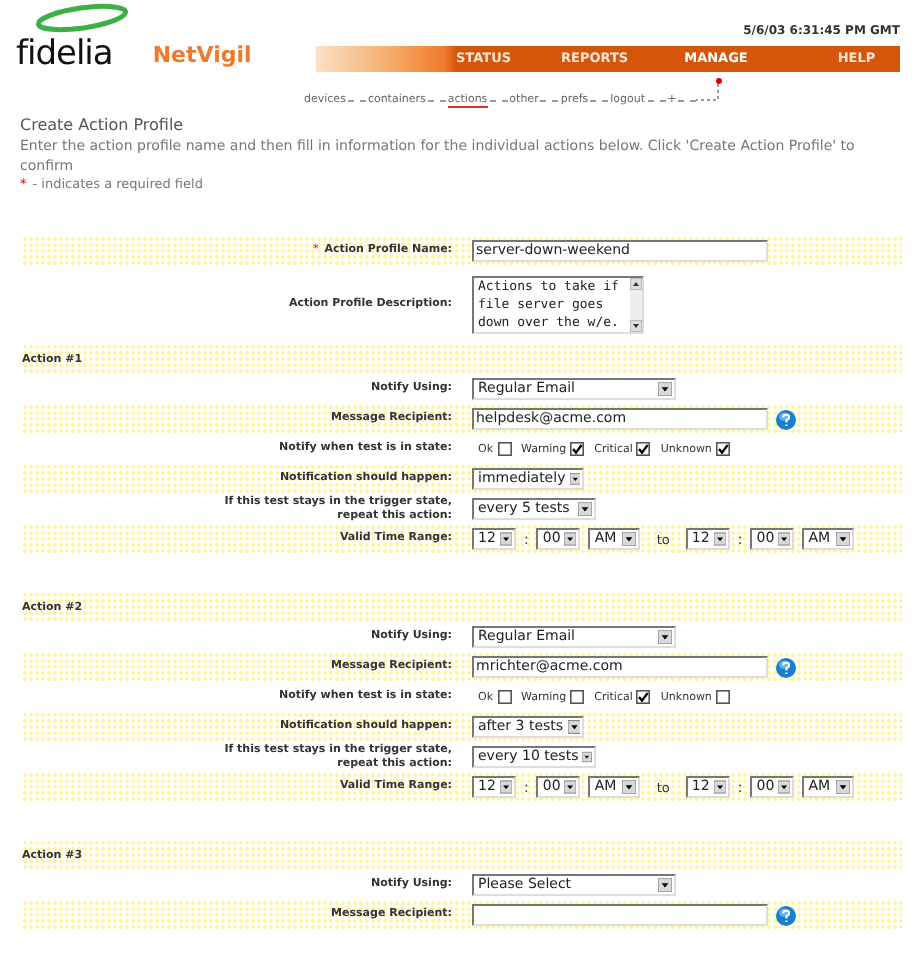 The image size is (918, 978). Describe the element at coordinates (103, 125) in the screenshot. I see `page-title: Create Action Profile` at that location.